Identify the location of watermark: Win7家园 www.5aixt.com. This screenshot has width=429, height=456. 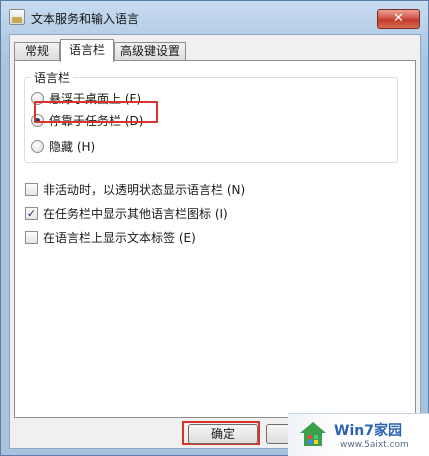
(358, 434).